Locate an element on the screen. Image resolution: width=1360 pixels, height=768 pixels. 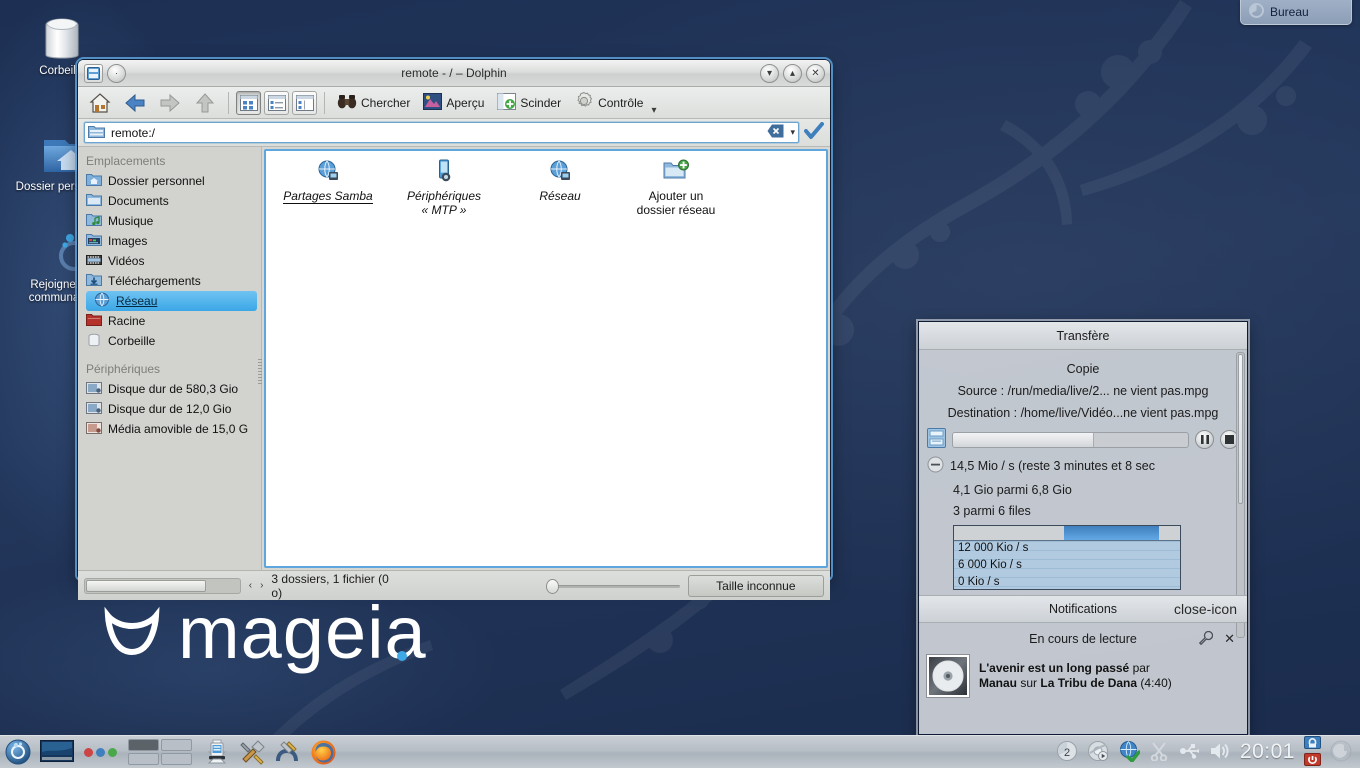
back-button is located at coordinates (135, 103).